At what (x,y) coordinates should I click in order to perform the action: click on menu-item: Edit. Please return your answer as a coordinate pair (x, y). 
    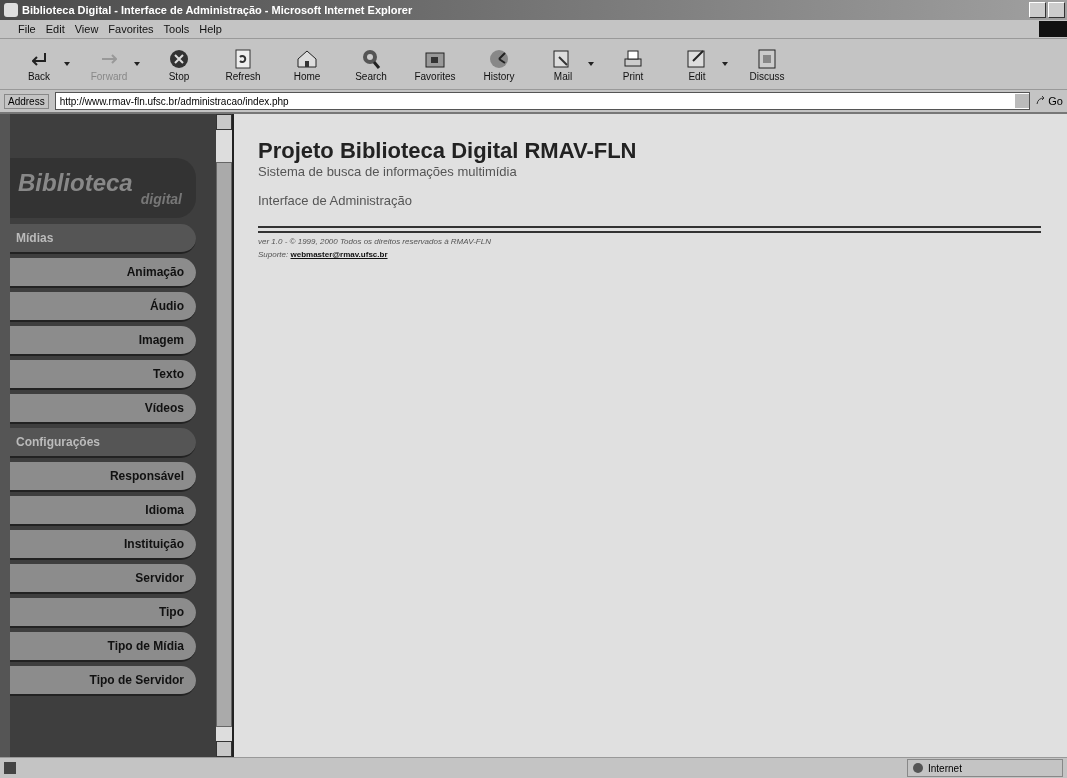
    Looking at the image, I should click on (55, 29).